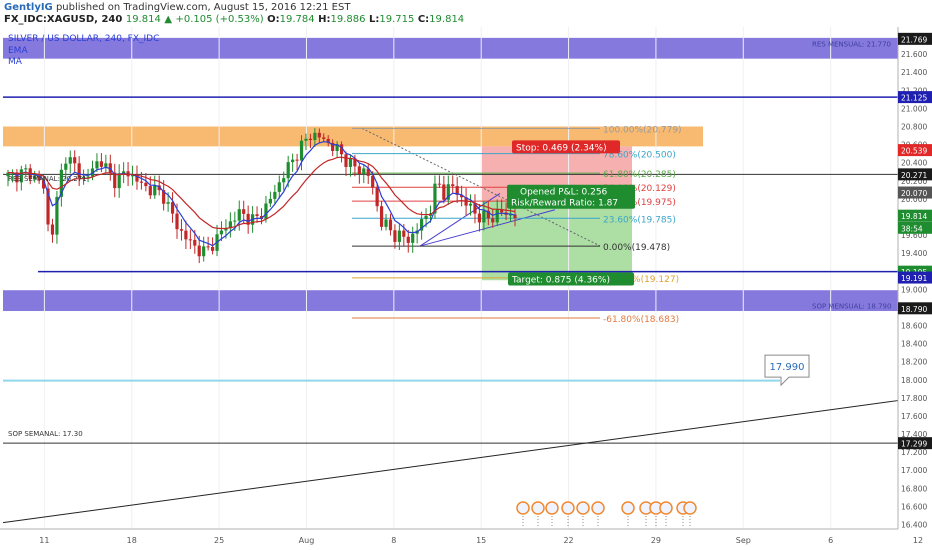  I want to click on price-badge: 38:54, so click(912, 228).